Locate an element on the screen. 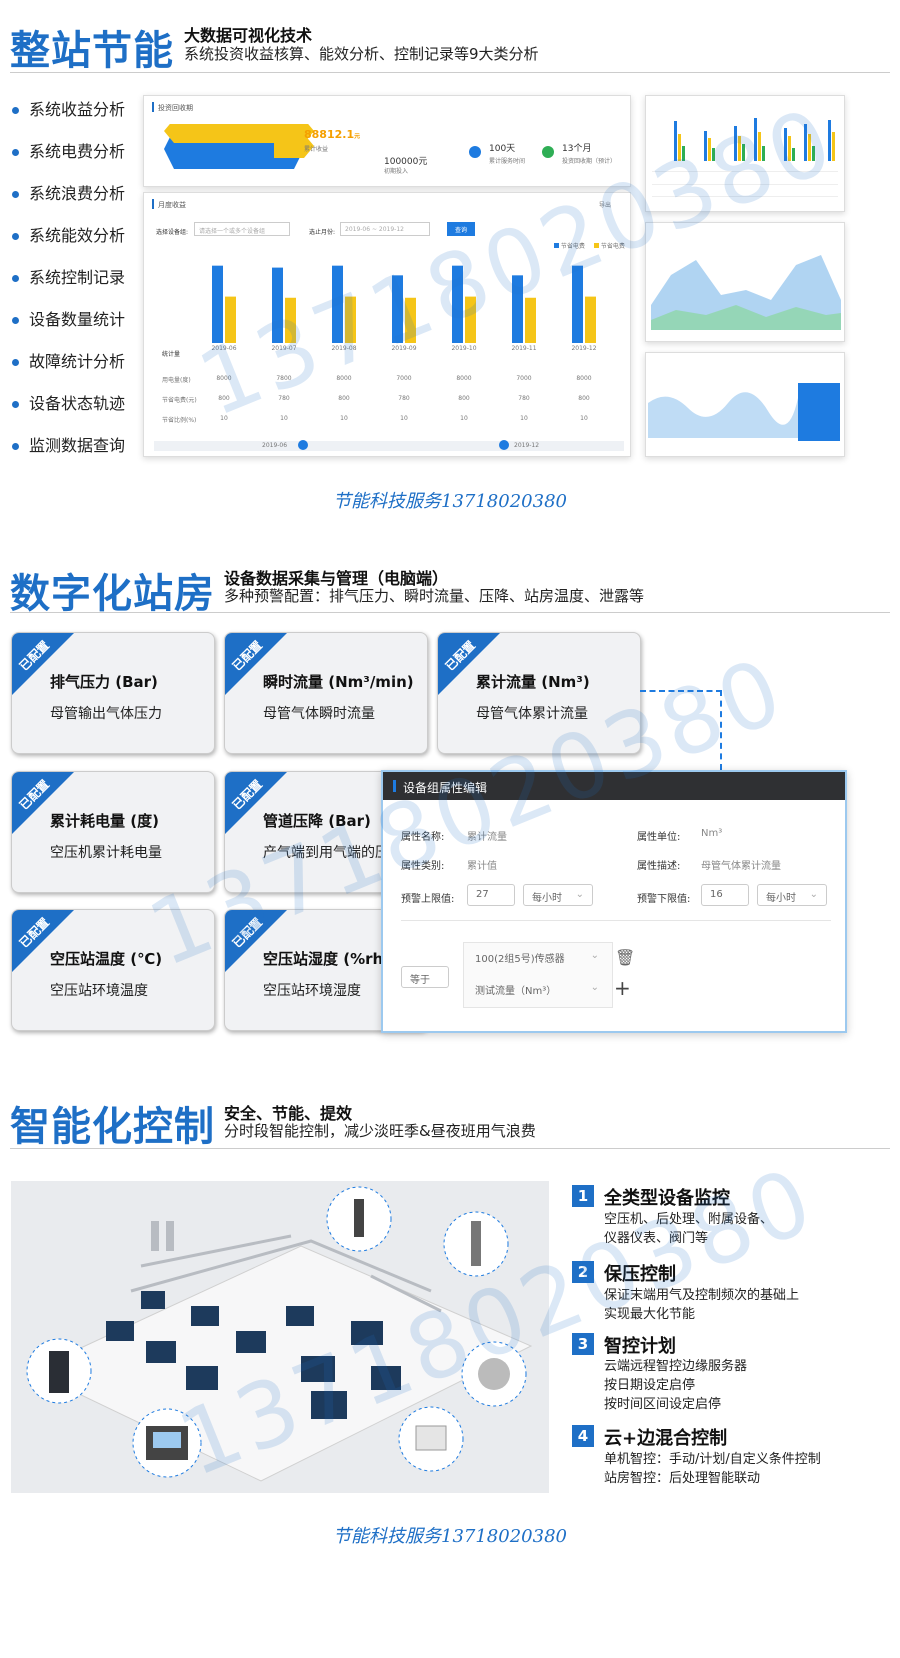 This screenshot has width=900, height=1658. plus-icon: + is located at coordinates (622, 988).